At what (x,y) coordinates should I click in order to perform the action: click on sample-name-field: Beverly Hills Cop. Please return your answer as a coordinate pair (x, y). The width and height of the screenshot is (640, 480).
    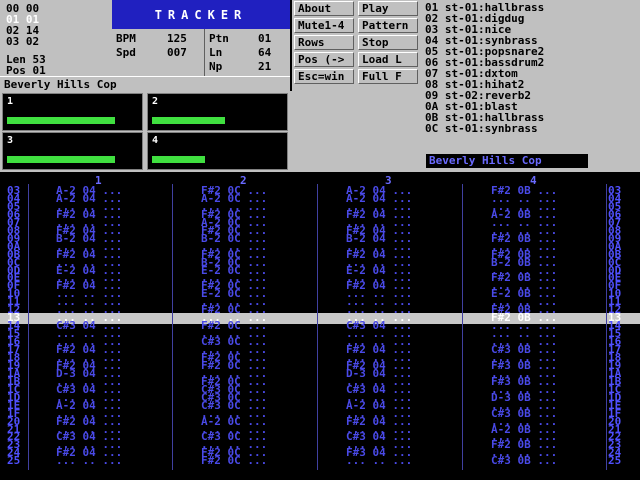
    Looking at the image, I should click on (507, 161).